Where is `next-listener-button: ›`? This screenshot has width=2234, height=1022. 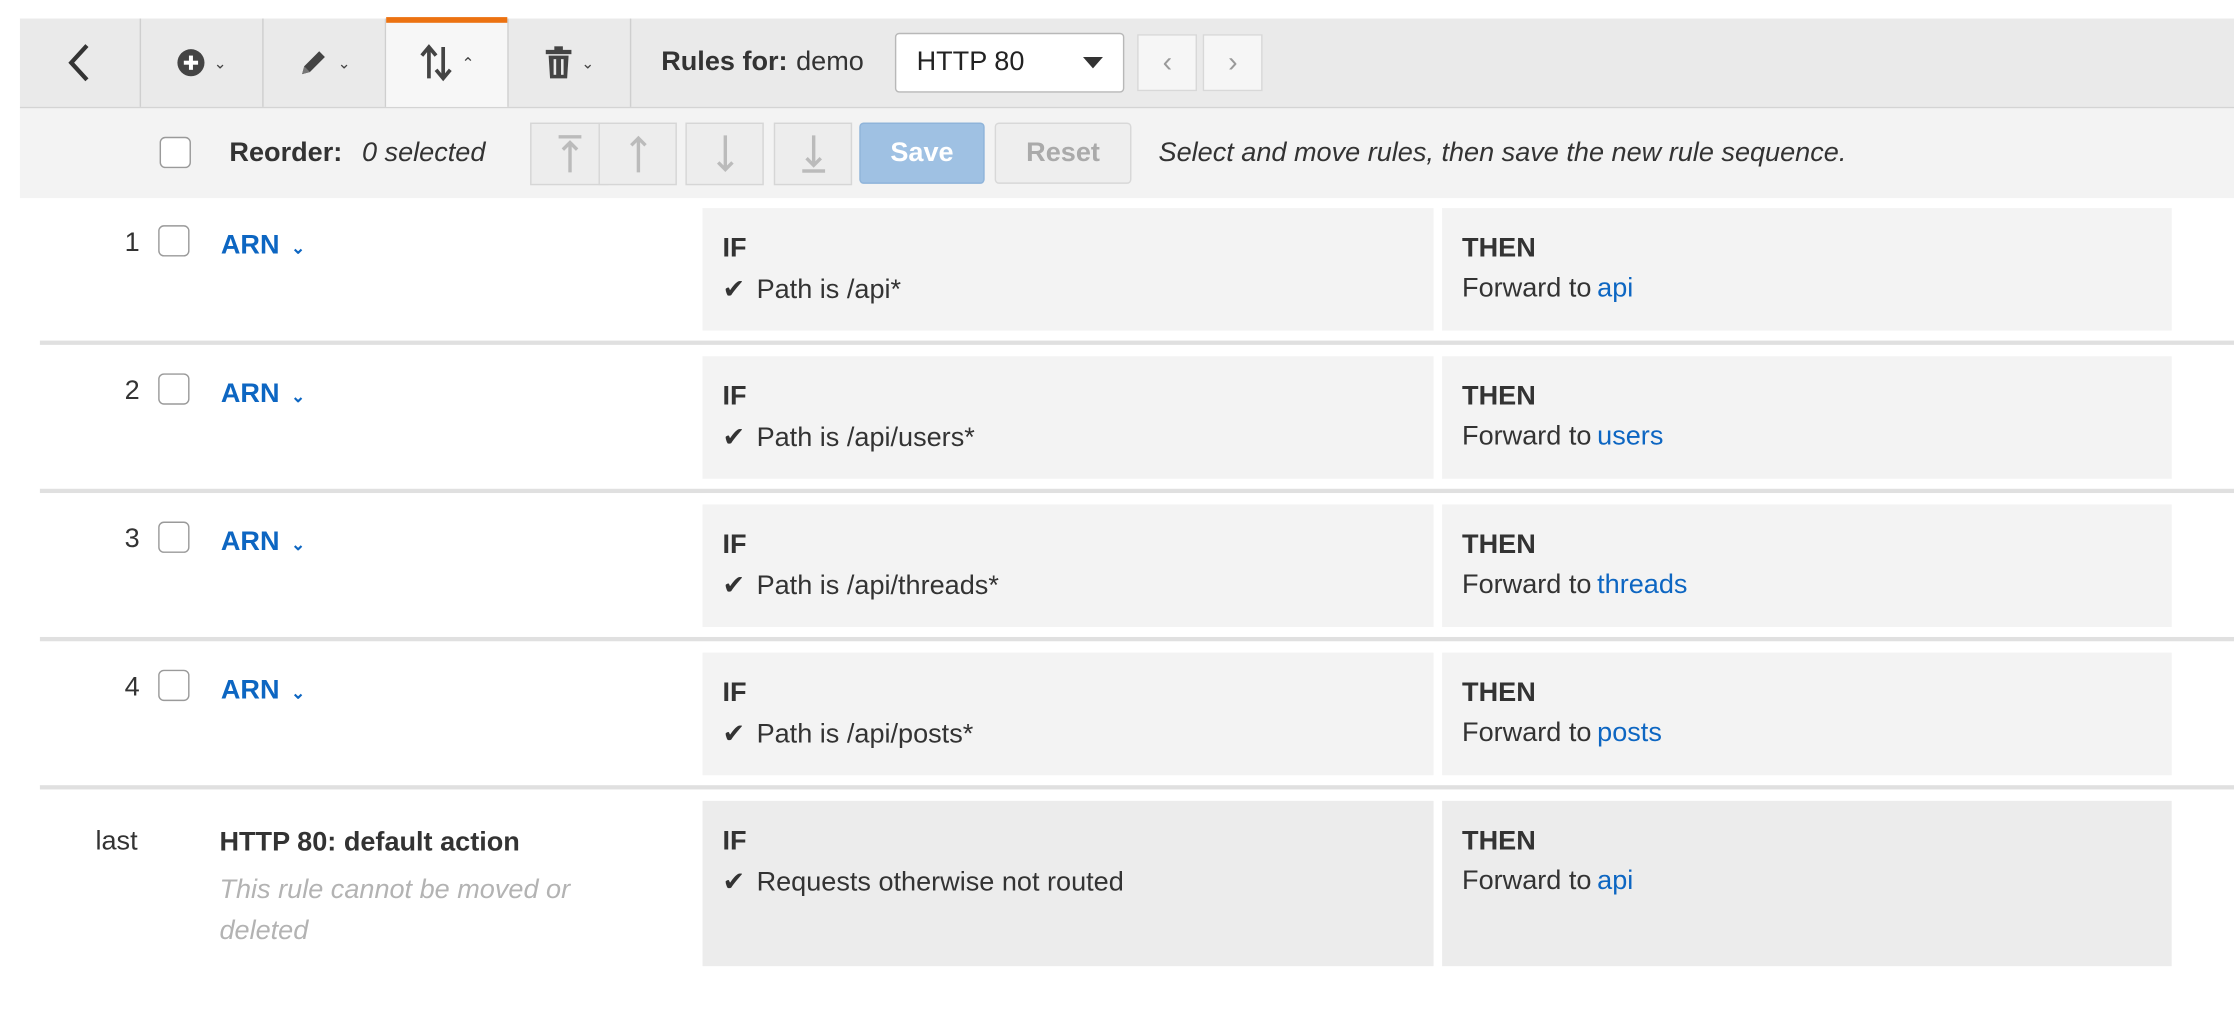 next-listener-button: › is located at coordinates (1233, 63).